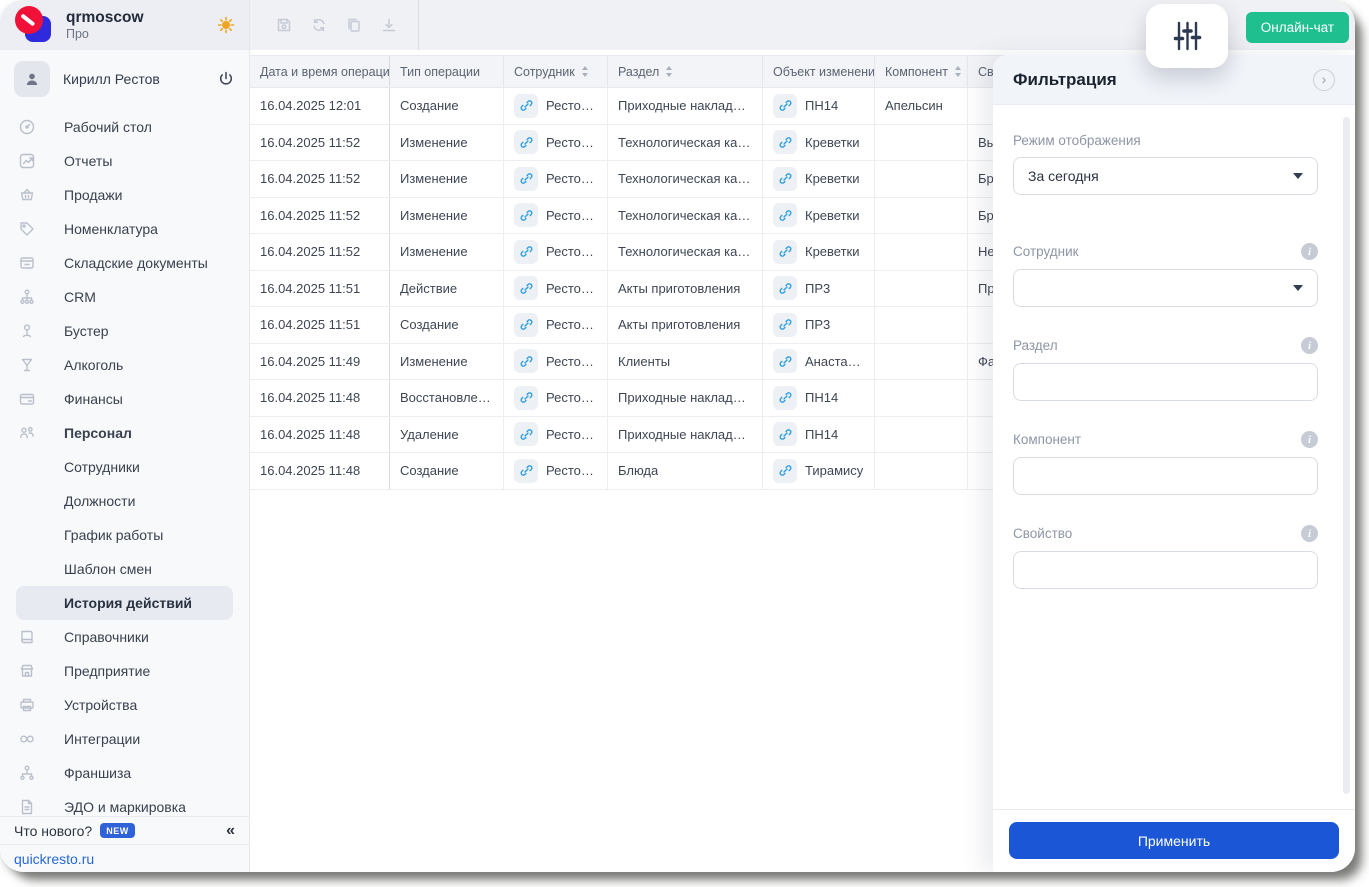 This screenshot has width=1369, height=887. What do you see at coordinates (124, 501) in the screenshot?
I see `sidebar-item-должности: Должности` at bounding box center [124, 501].